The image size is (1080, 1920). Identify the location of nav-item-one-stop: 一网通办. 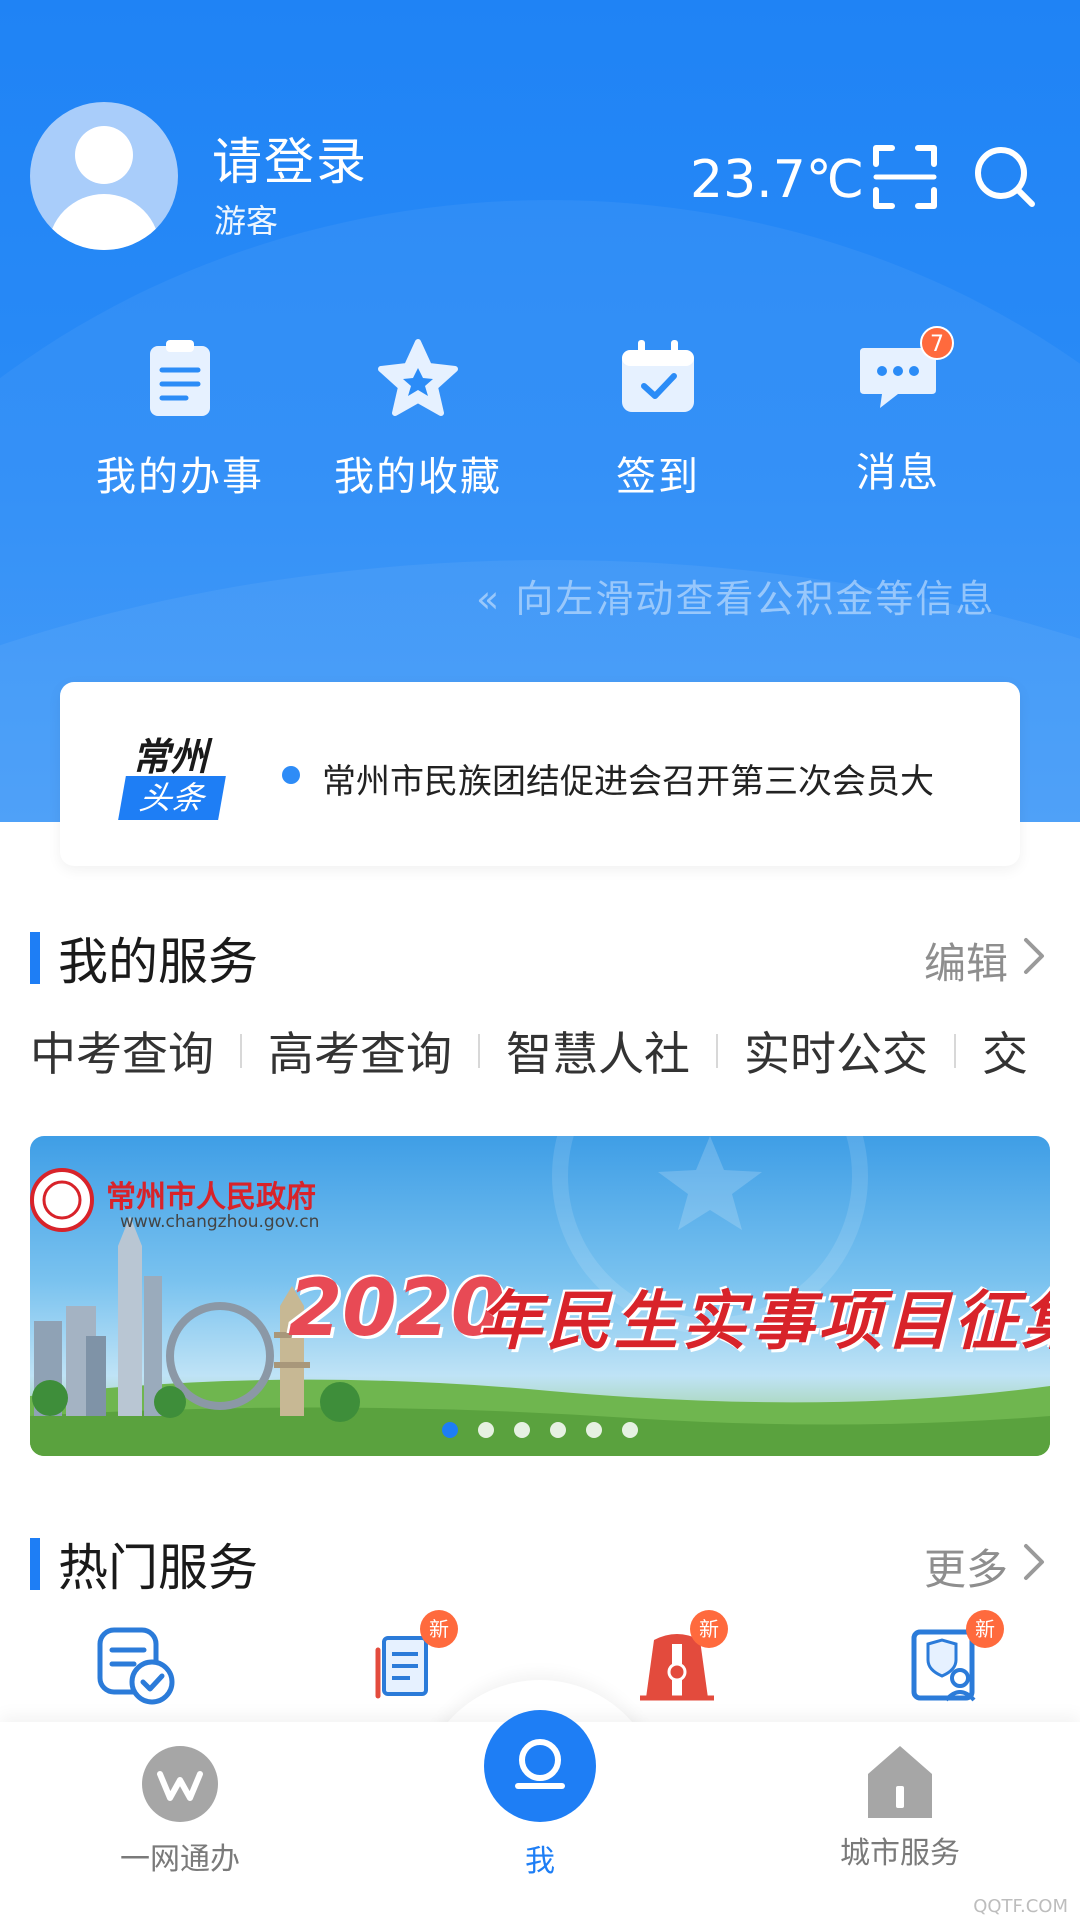
(180, 1812).